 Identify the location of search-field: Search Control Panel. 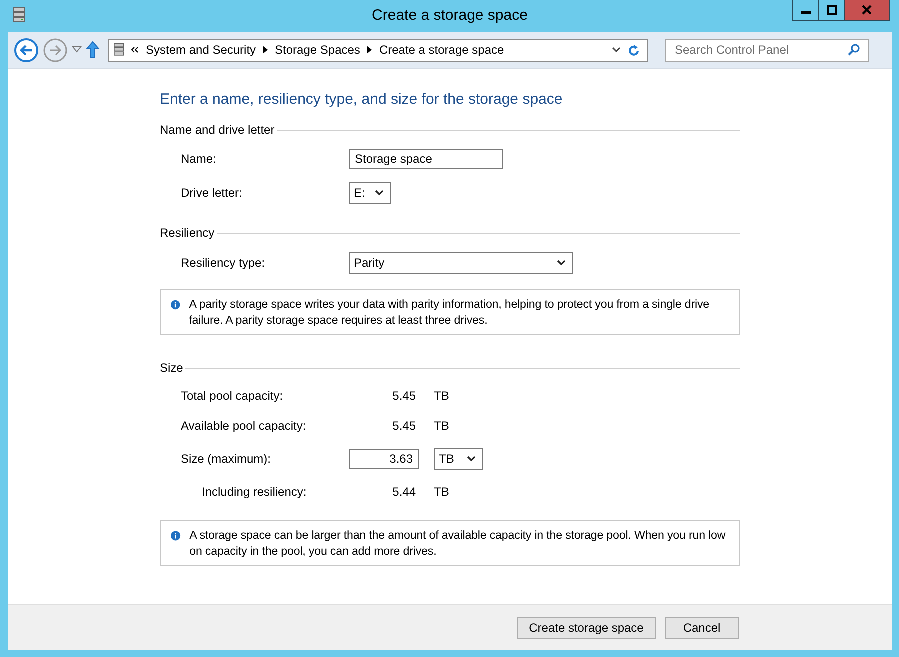
(767, 50).